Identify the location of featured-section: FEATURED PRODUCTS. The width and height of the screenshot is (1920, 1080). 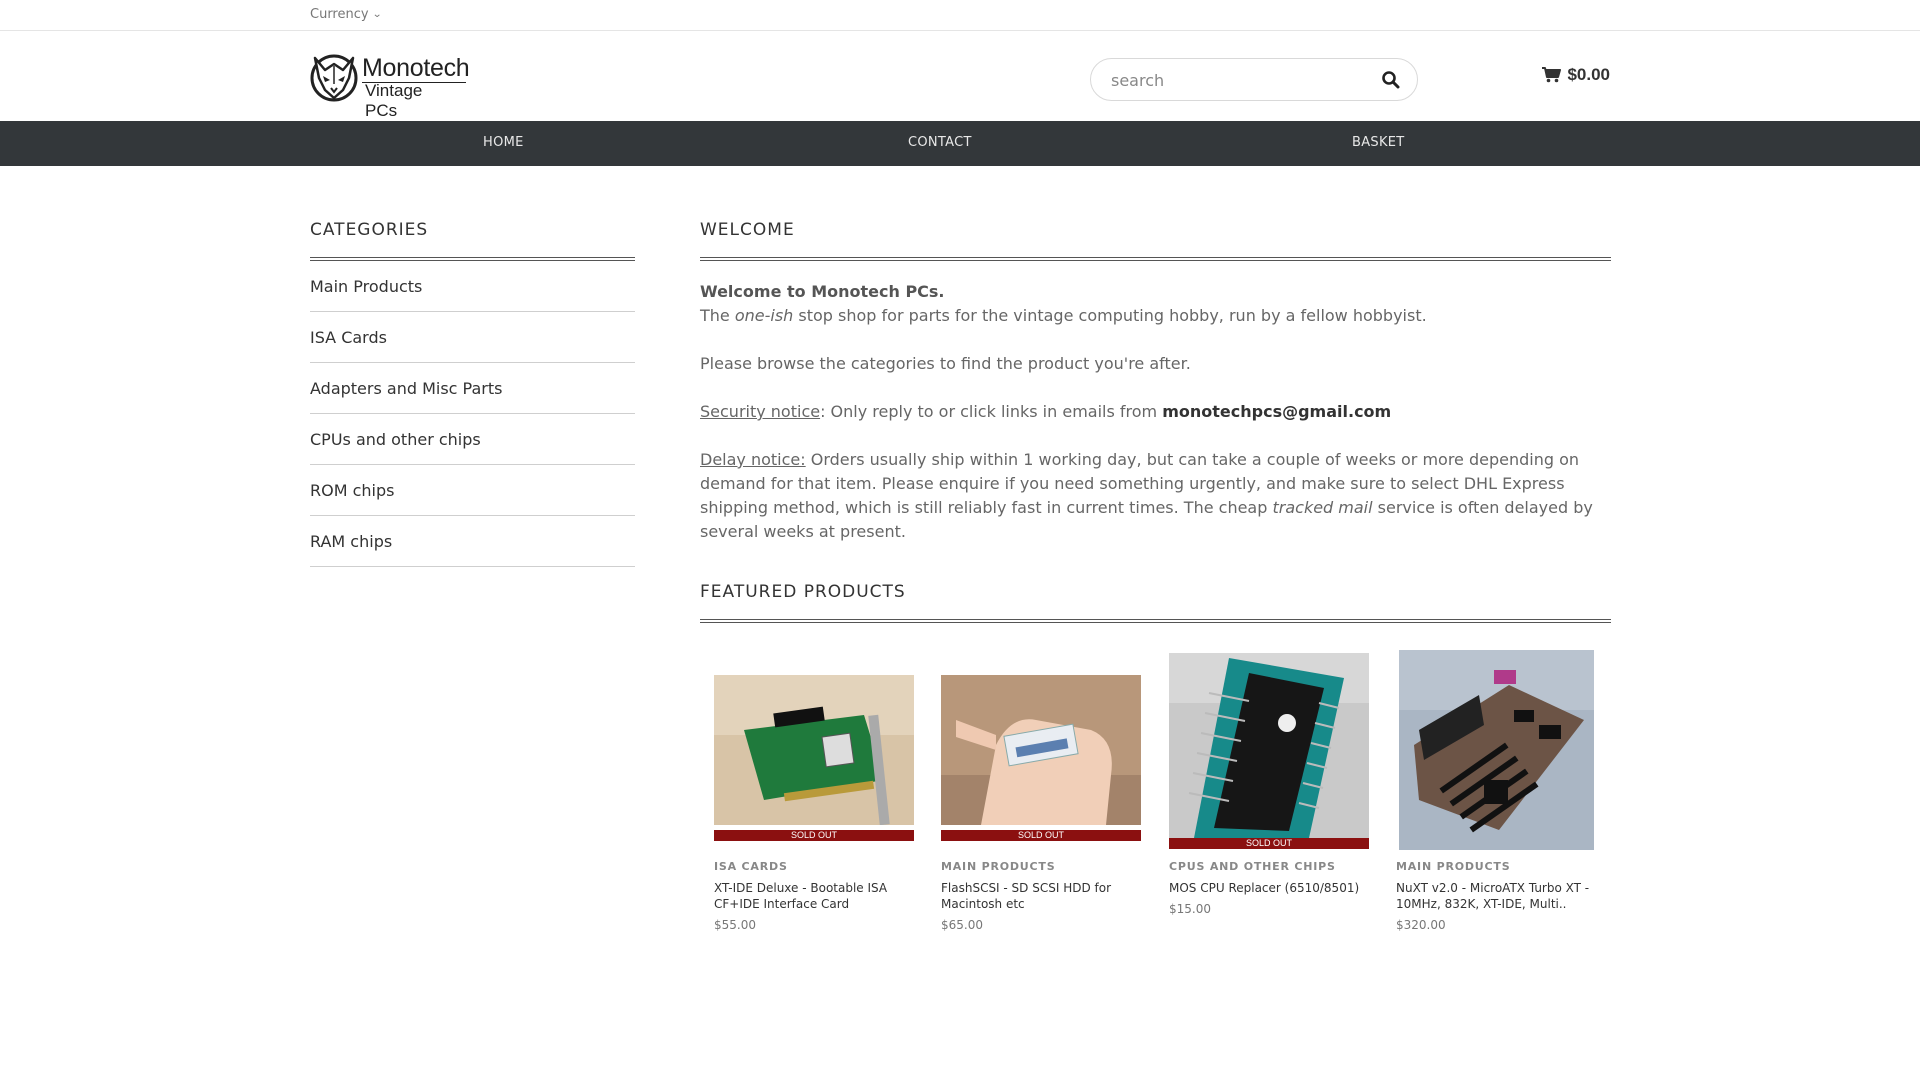
(1155, 602).